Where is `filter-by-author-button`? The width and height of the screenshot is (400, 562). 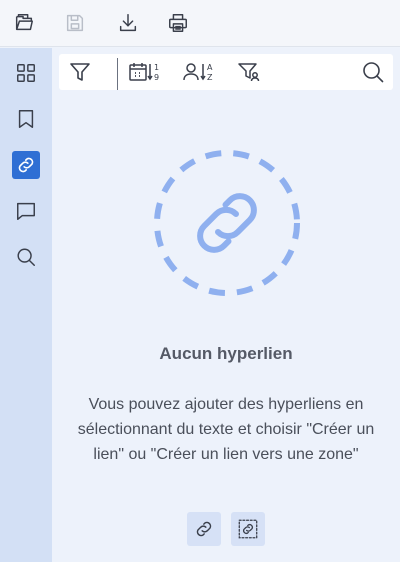
filter-by-author-button is located at coordinates (249, 72).